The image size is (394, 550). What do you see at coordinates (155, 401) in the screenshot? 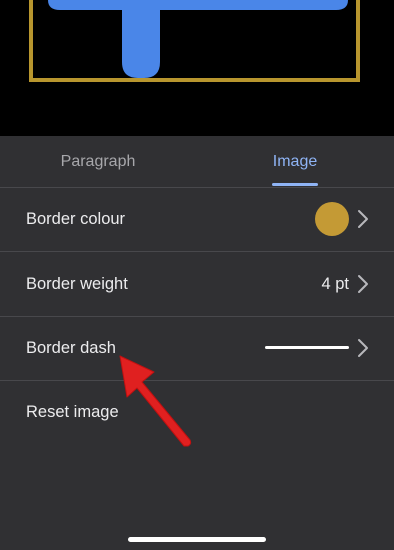
I see `annotation-arrow-icon` at bounding box center [155, 401].